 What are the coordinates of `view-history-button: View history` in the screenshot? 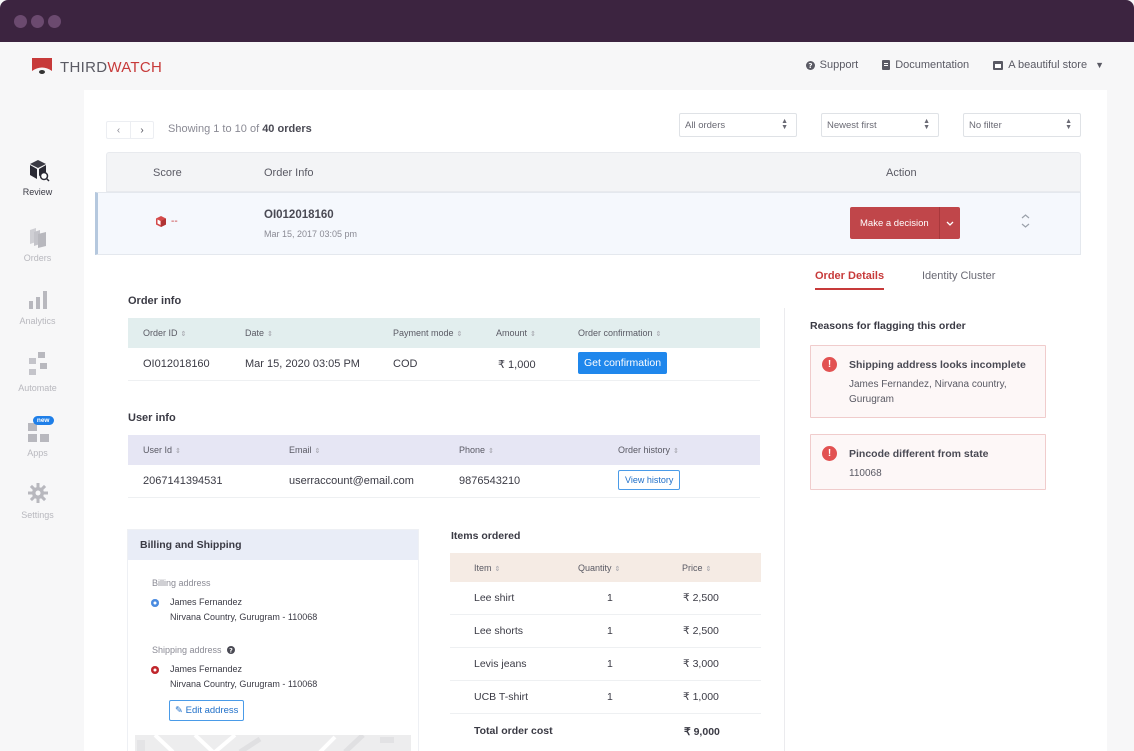 It's located at (649, 480).